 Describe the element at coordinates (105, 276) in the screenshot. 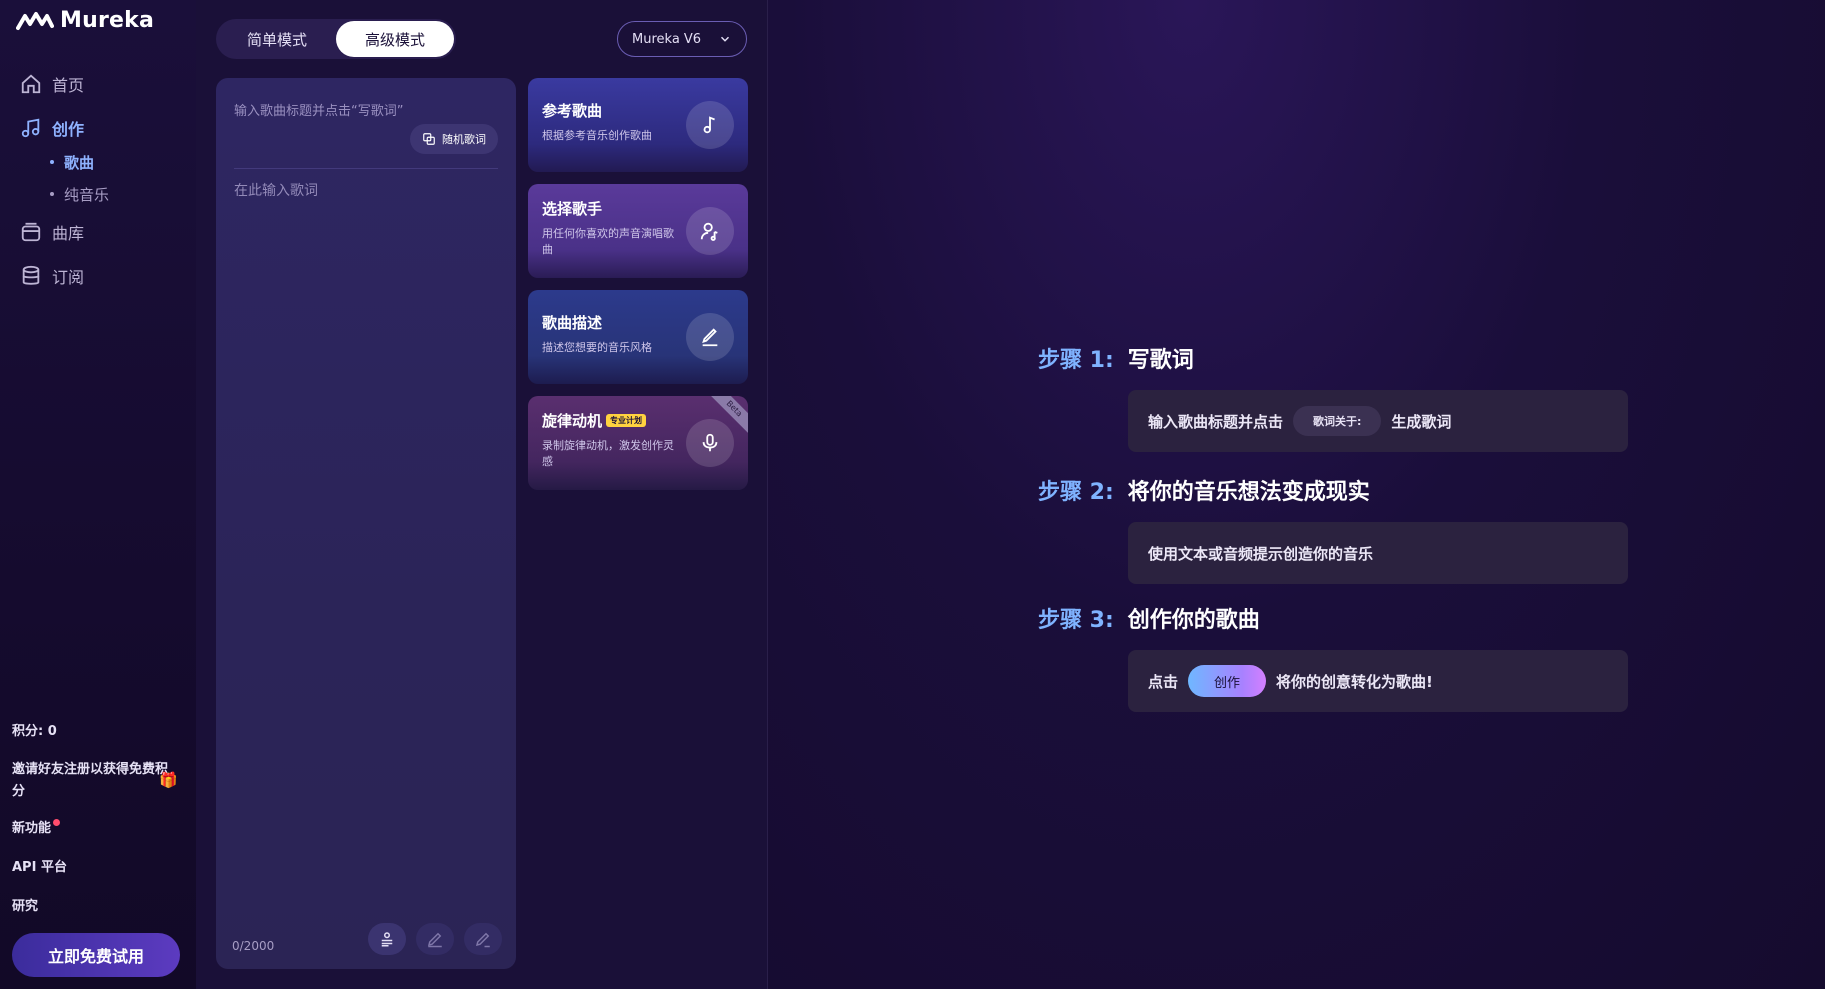

I see `nav-item-subscribe: 订阅` at that location.